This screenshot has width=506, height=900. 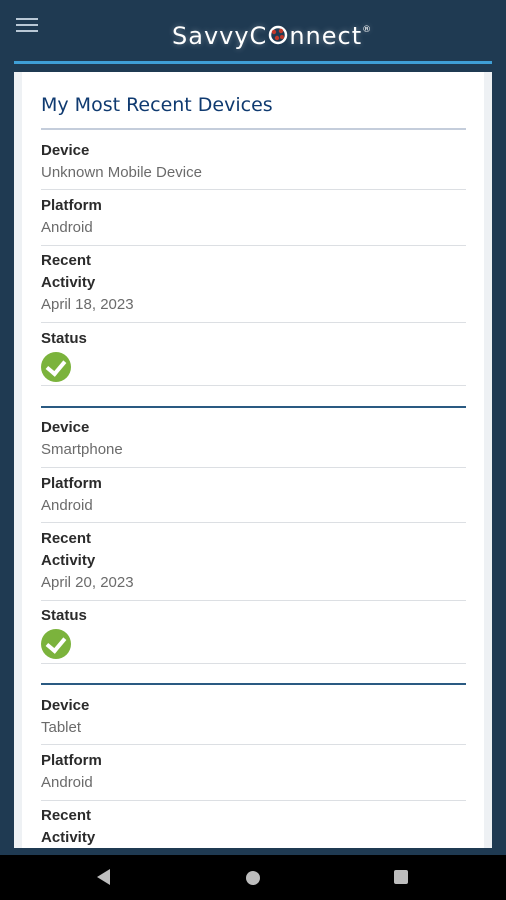 I want to click on page-title: My Most Recent Devices, so click(x=157, y=105).